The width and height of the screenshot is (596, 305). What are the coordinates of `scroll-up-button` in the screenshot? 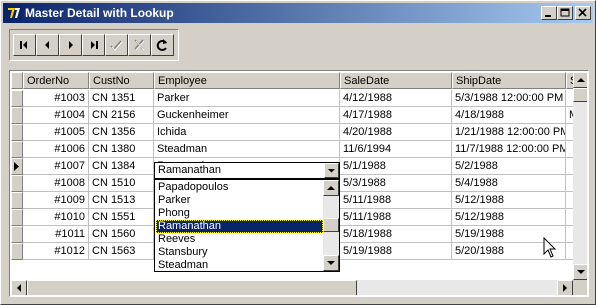 It's located at (580, 80).